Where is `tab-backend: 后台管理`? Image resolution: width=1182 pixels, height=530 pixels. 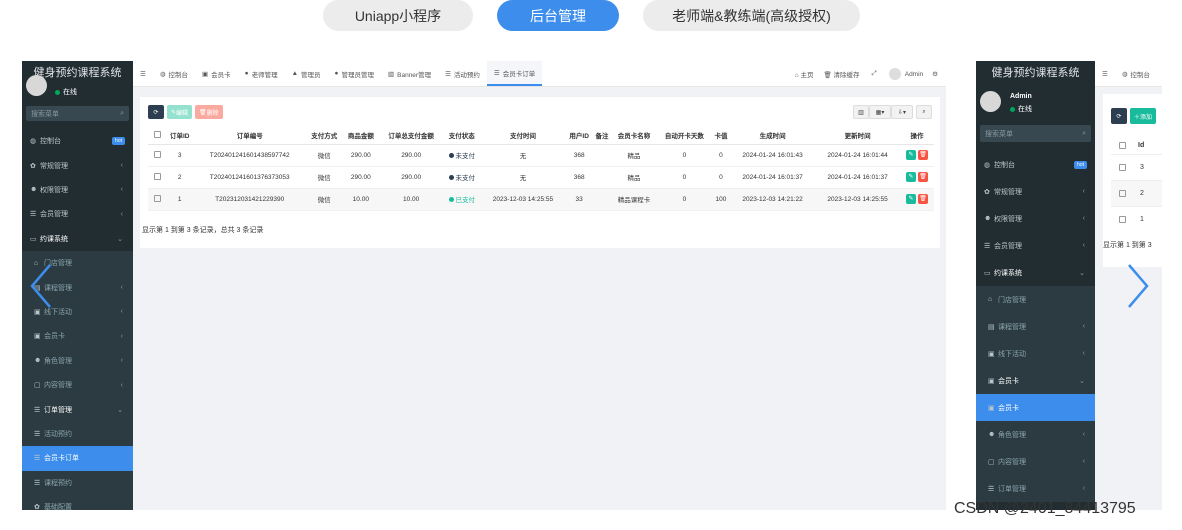 tab-backend: 后台管理 is located at coordinates (558, 15).